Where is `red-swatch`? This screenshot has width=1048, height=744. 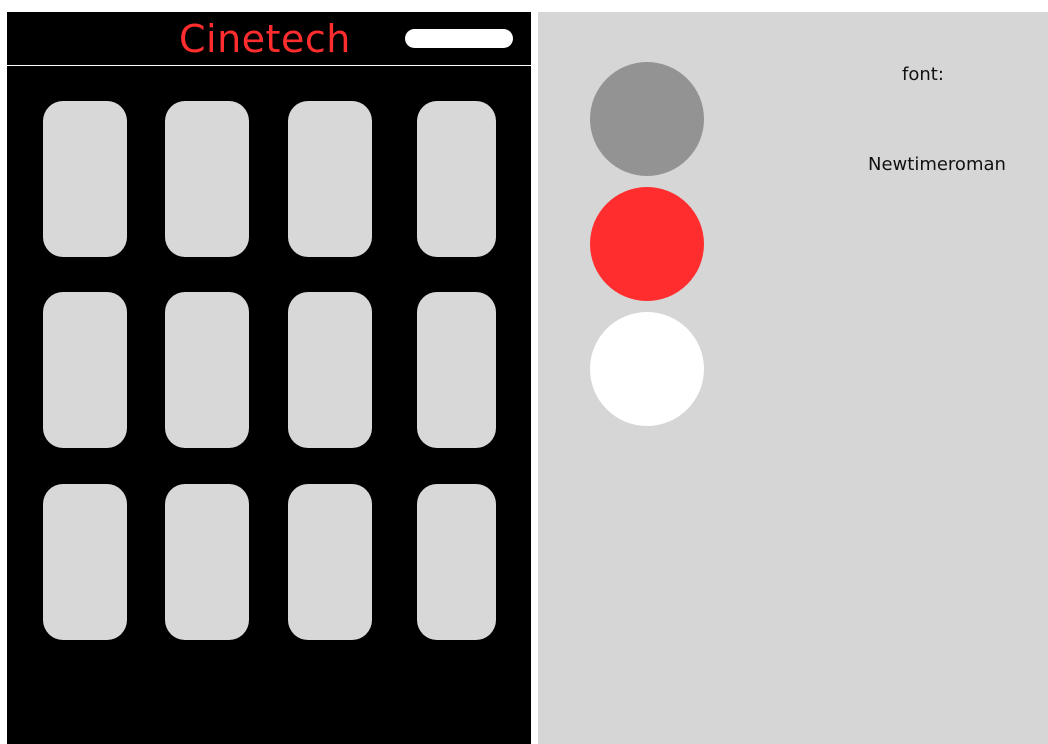 red-swatch is located at coordinates (647, 244).